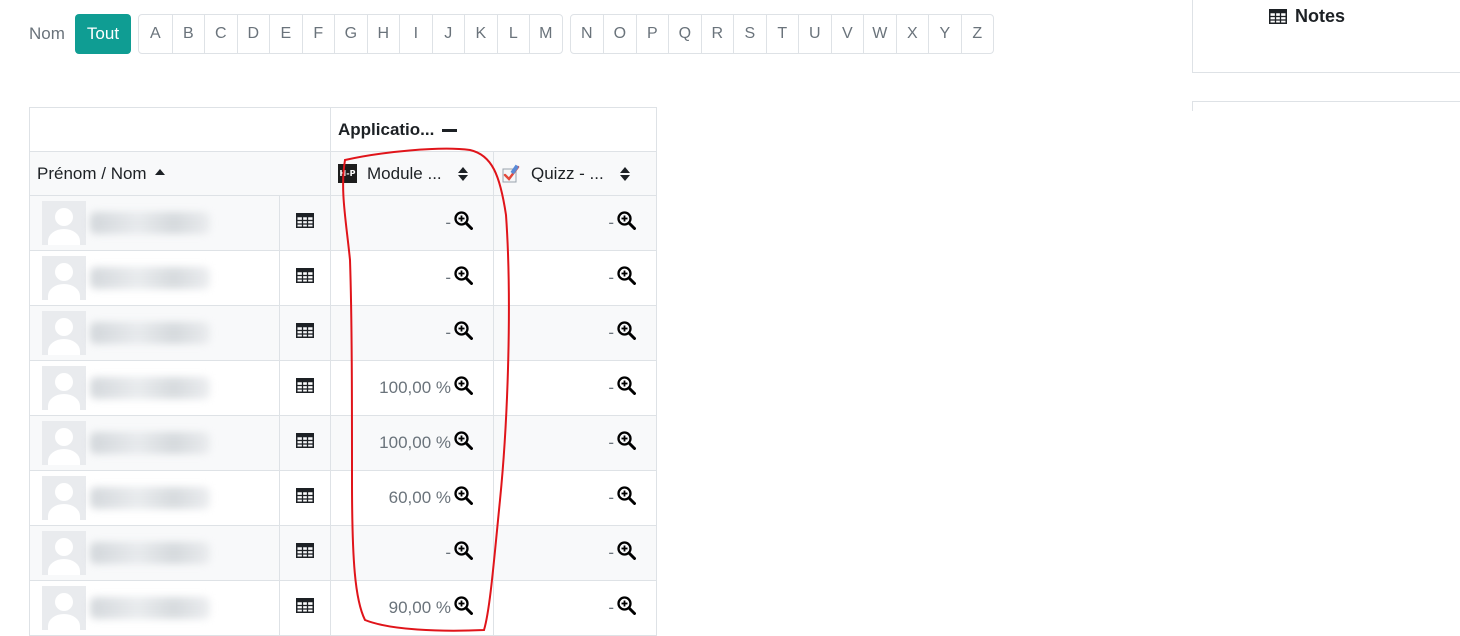 Image resolution: width=1460 pixels, height=636 pixels. I want to click on filter-letter-d: D, so click(253, 34).